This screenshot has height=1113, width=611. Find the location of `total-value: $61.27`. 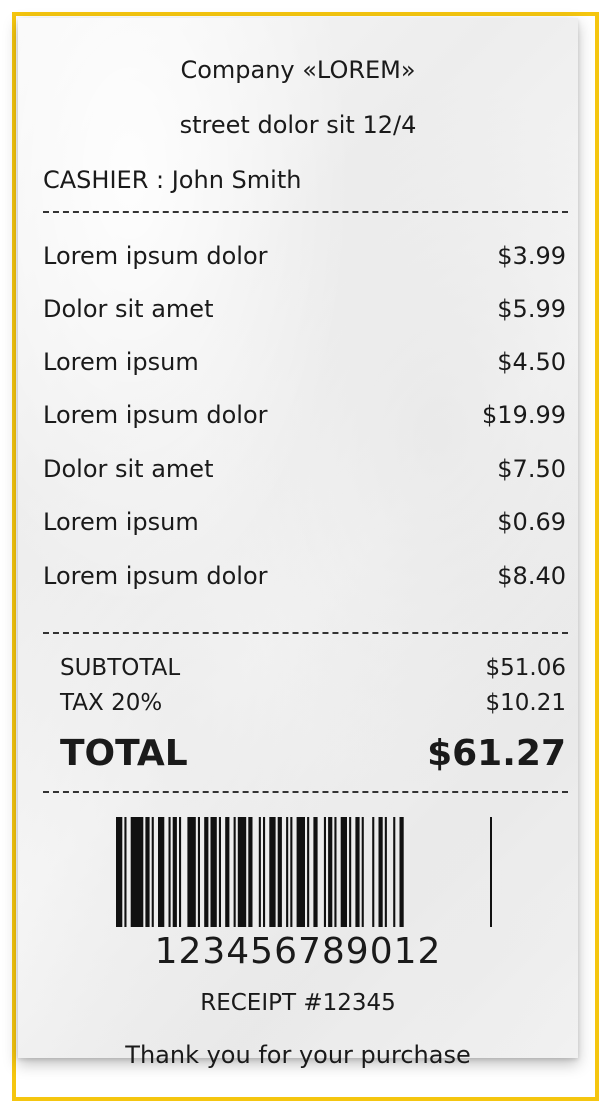

total-value: $61.27 is located at coordinates (496, 753).